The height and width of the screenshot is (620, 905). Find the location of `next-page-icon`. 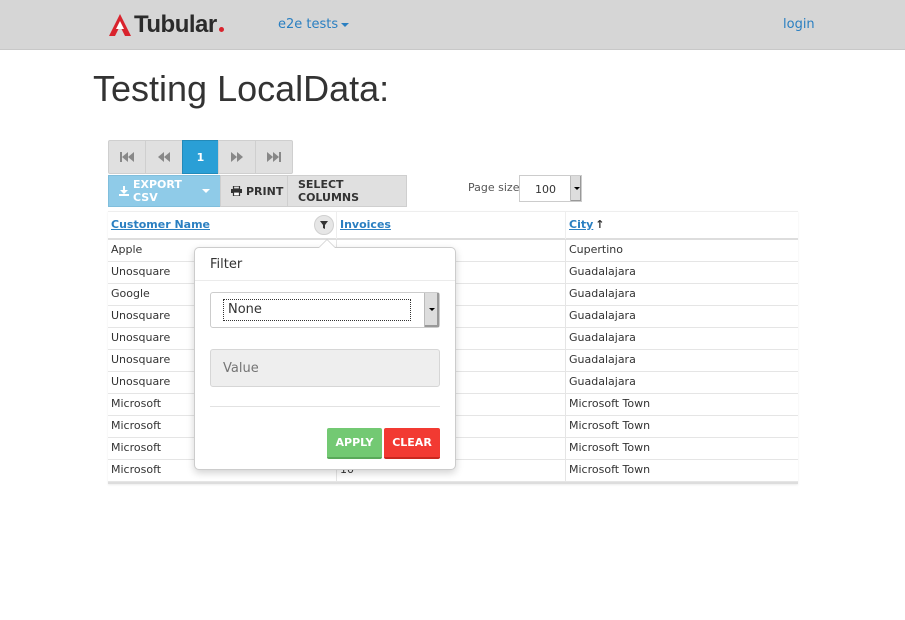

next-page-icon is located at coordinates (237, 157).